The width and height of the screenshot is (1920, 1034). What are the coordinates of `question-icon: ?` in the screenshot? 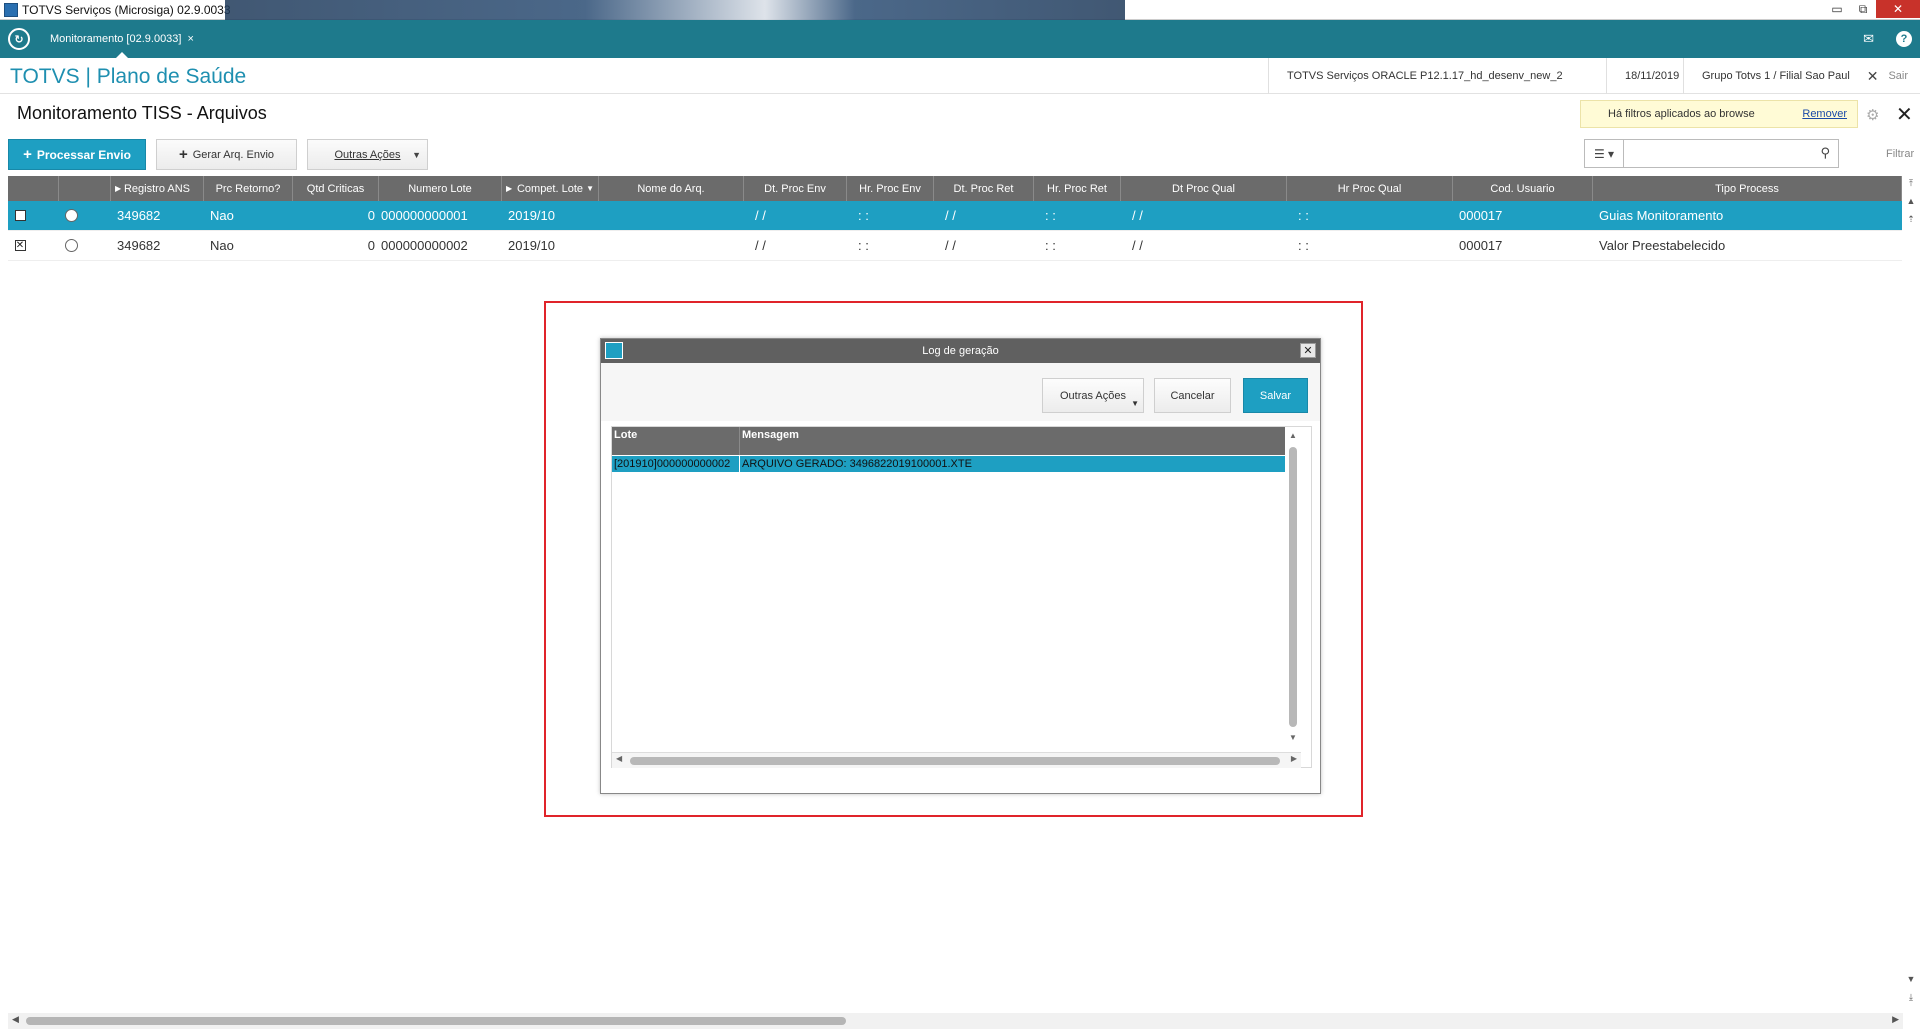 It's located at (1904, 39).